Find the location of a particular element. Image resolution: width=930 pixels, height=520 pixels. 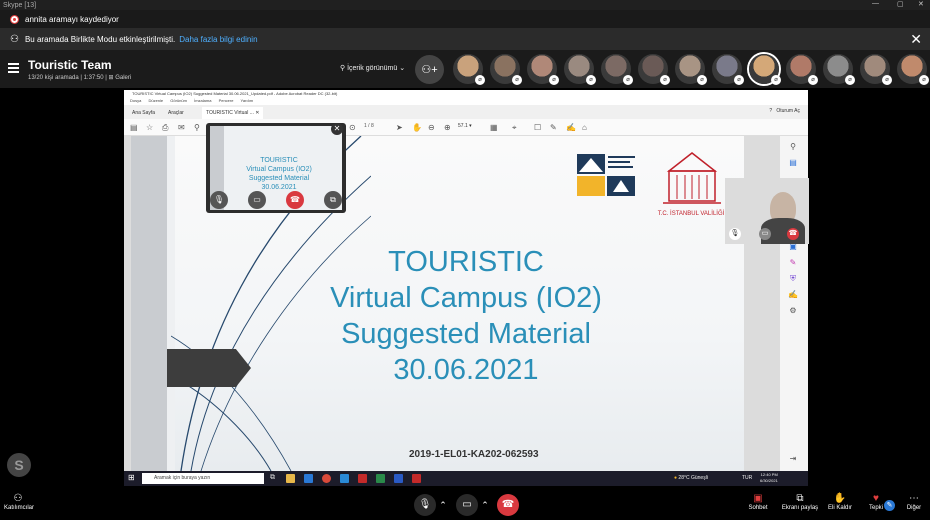

cursor-icon: ➤ is located at coordinates (399, 127).